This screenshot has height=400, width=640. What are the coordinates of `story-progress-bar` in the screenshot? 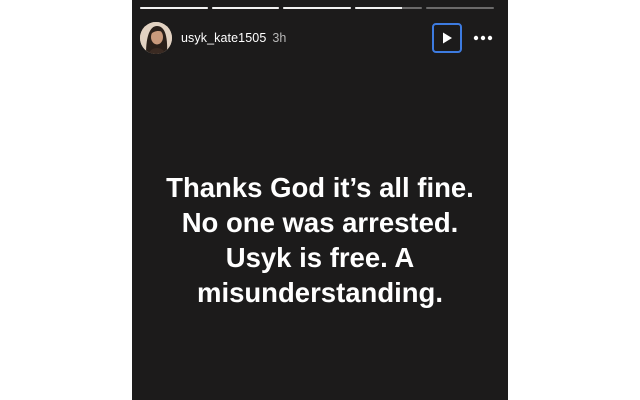 It's located at (317, 8).